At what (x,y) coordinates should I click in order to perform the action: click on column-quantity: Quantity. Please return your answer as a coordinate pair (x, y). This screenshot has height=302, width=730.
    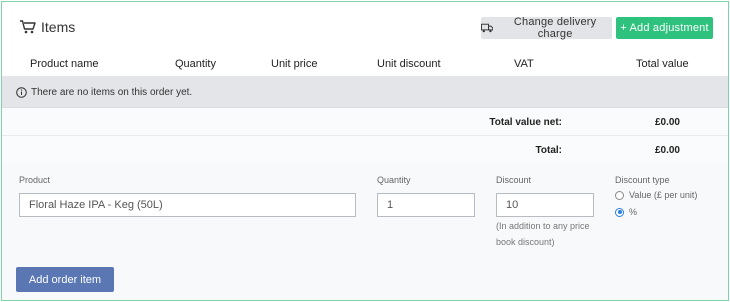
    Looking at the image, I should click on (195, 64).